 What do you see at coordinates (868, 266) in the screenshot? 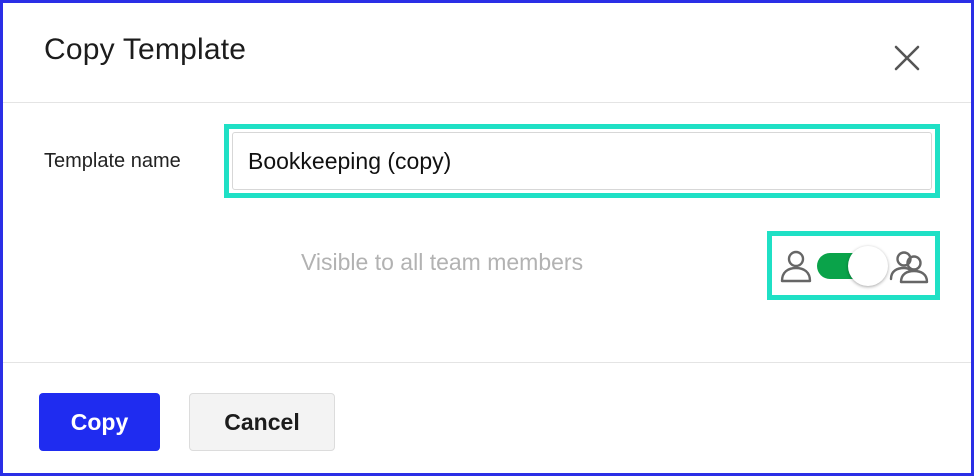
I see `visibility-toggle-knob` at bounding box center [868, 266].